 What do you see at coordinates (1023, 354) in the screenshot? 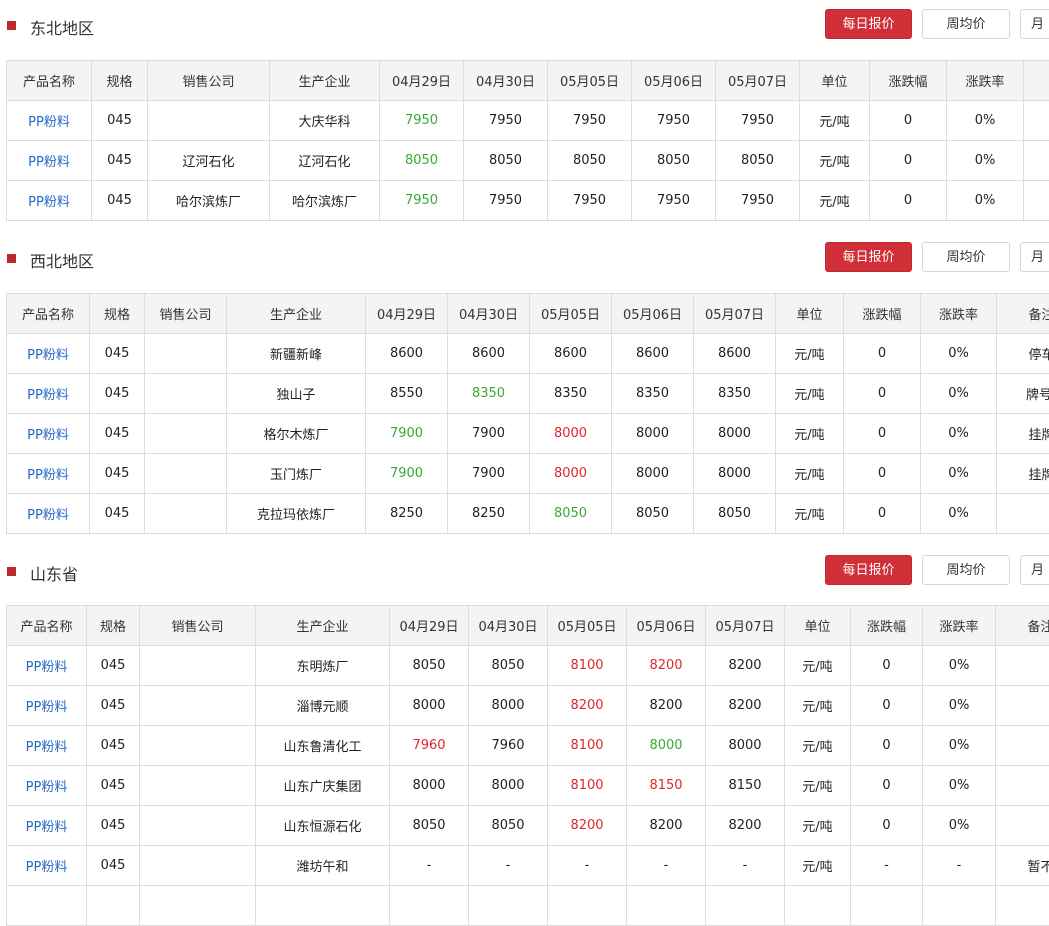
I see `cell-remark: 停车` at bounding box center [1023, 354].